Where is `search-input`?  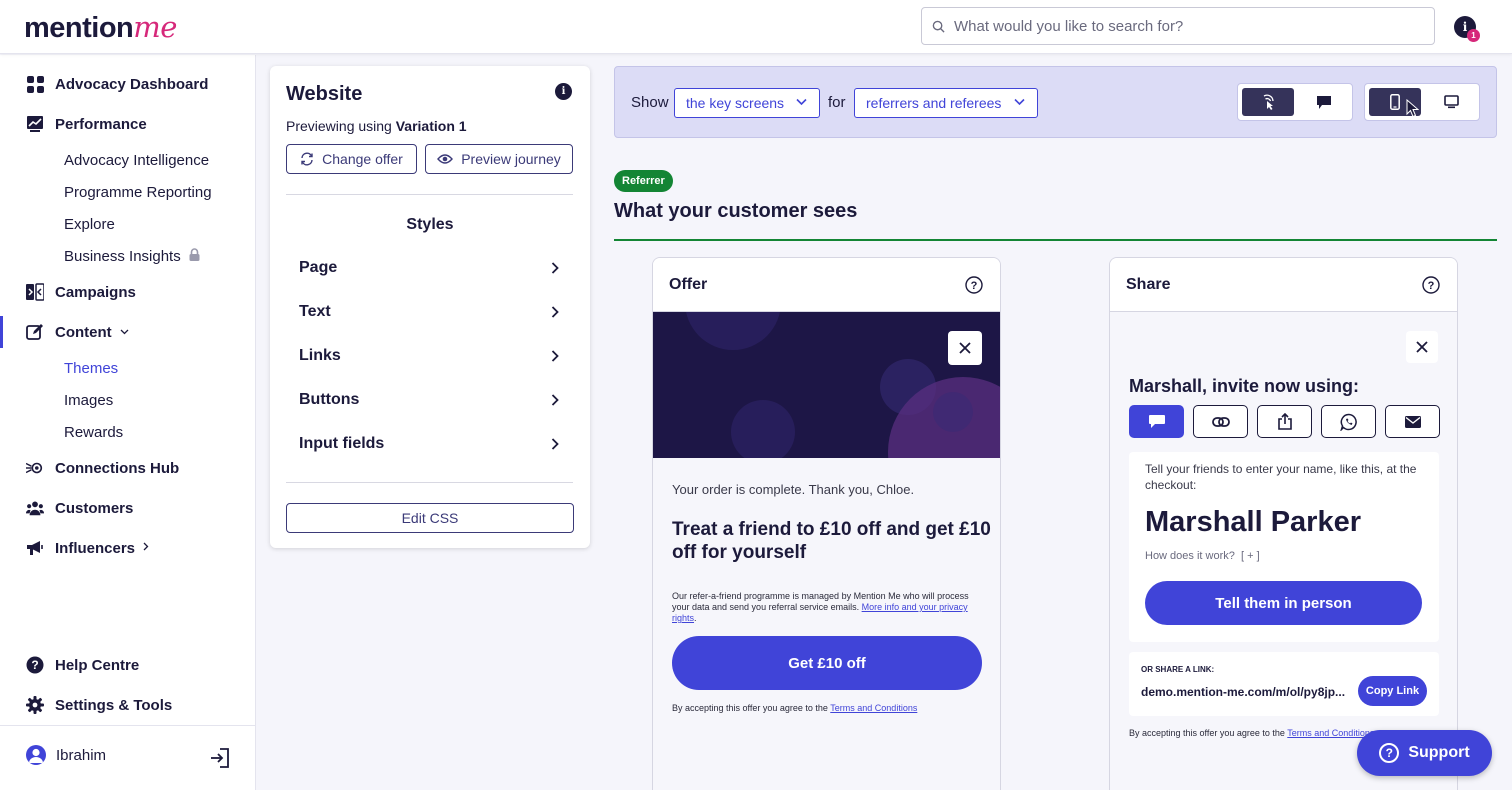
search-input is located at coordinates (1184, 26).